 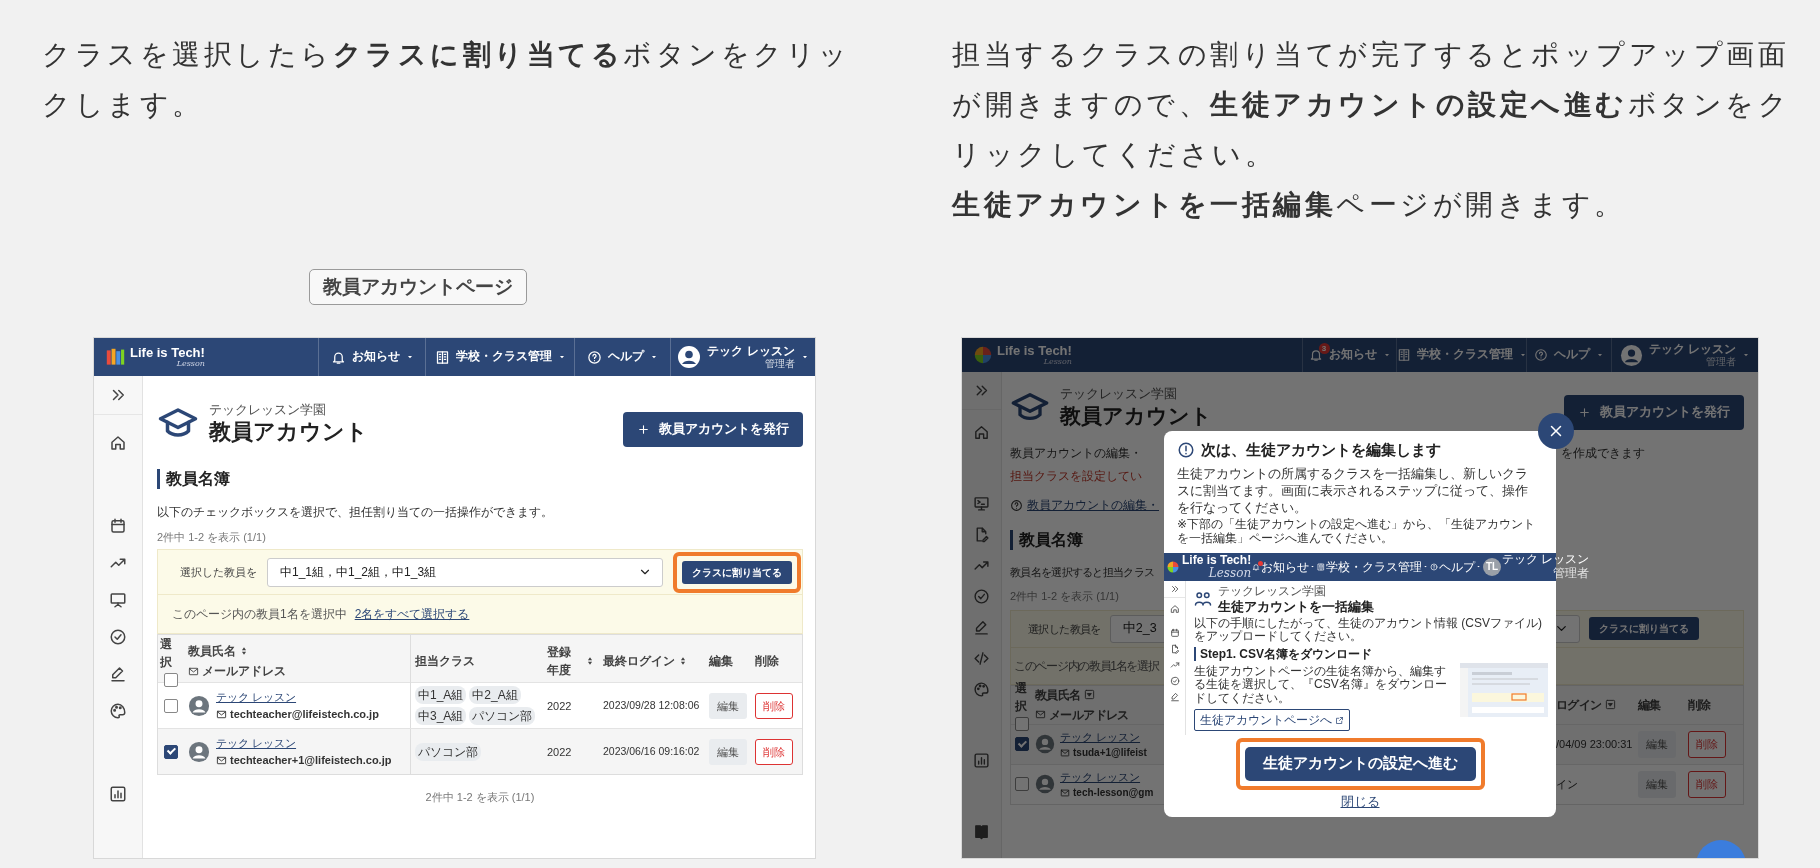 I want to click on selection-status: このページ内の教員1名を選択, so click(x=1086, y=666).